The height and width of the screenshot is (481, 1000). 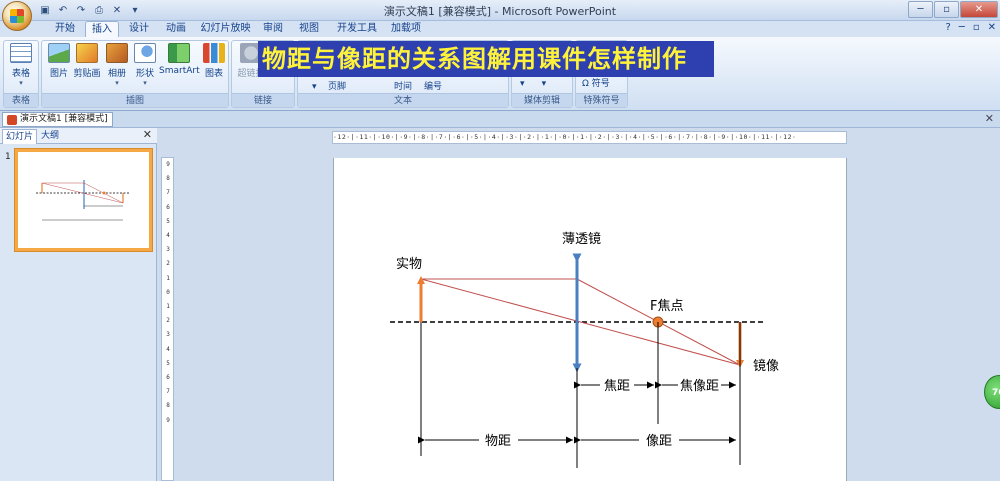 I want to click on slide-number: 1, so click(x=8, y=157).